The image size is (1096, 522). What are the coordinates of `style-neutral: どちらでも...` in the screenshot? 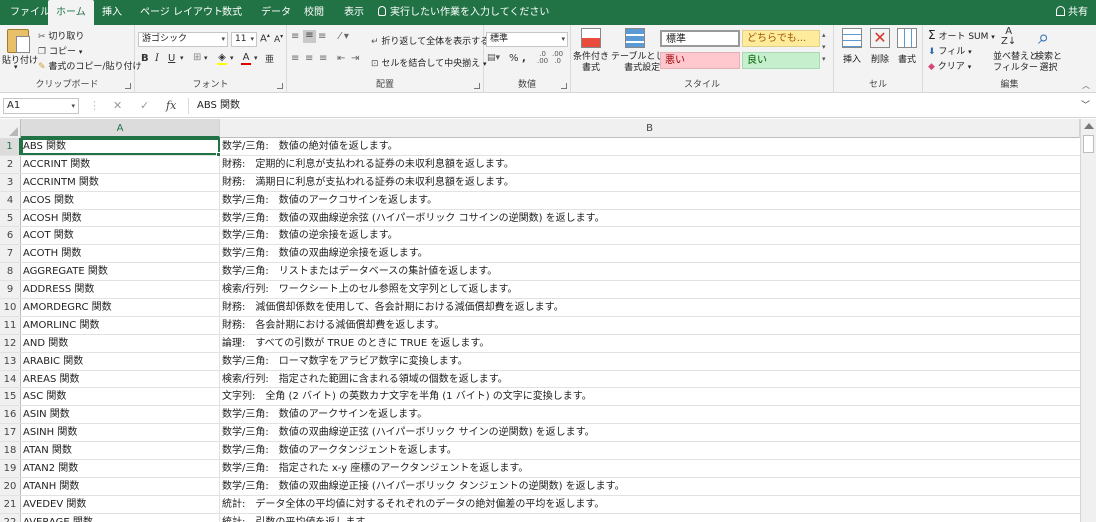 It's located at (781, 38).